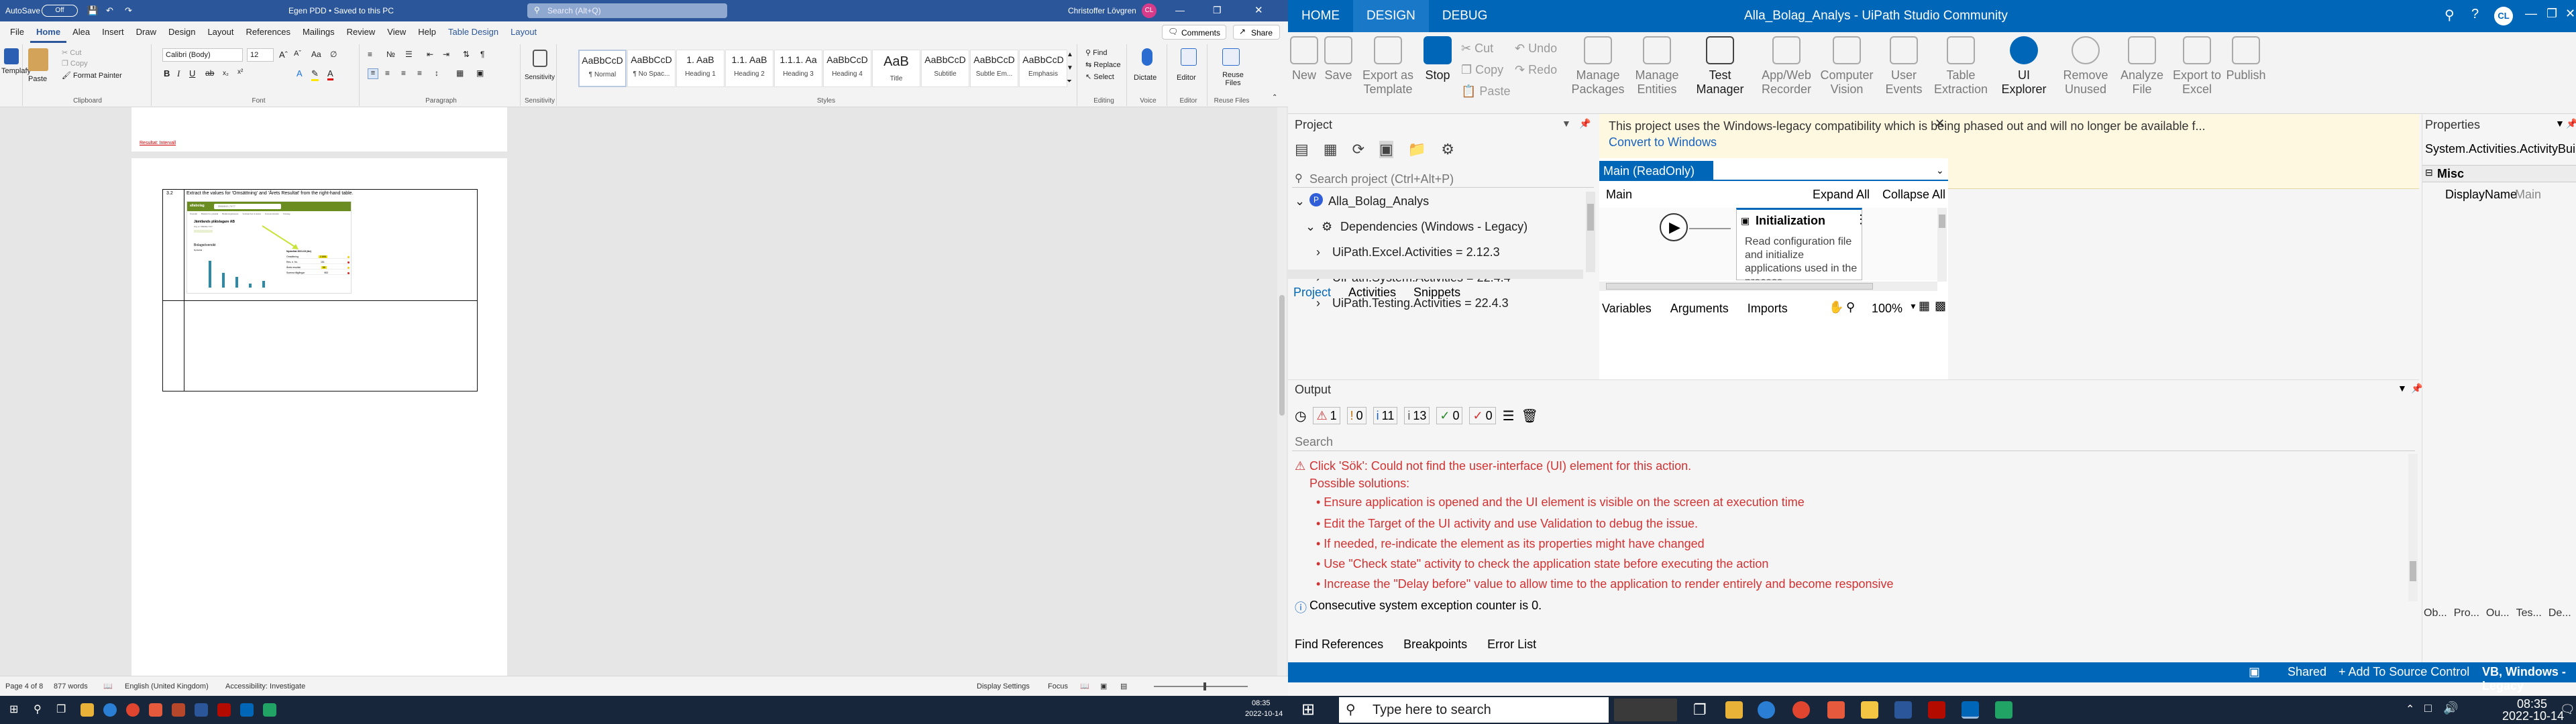  What do you see at coordinates (1204, 686) in the screenshot?
I see `zoom-slider-thumb` at bounding box center [1204, 686].